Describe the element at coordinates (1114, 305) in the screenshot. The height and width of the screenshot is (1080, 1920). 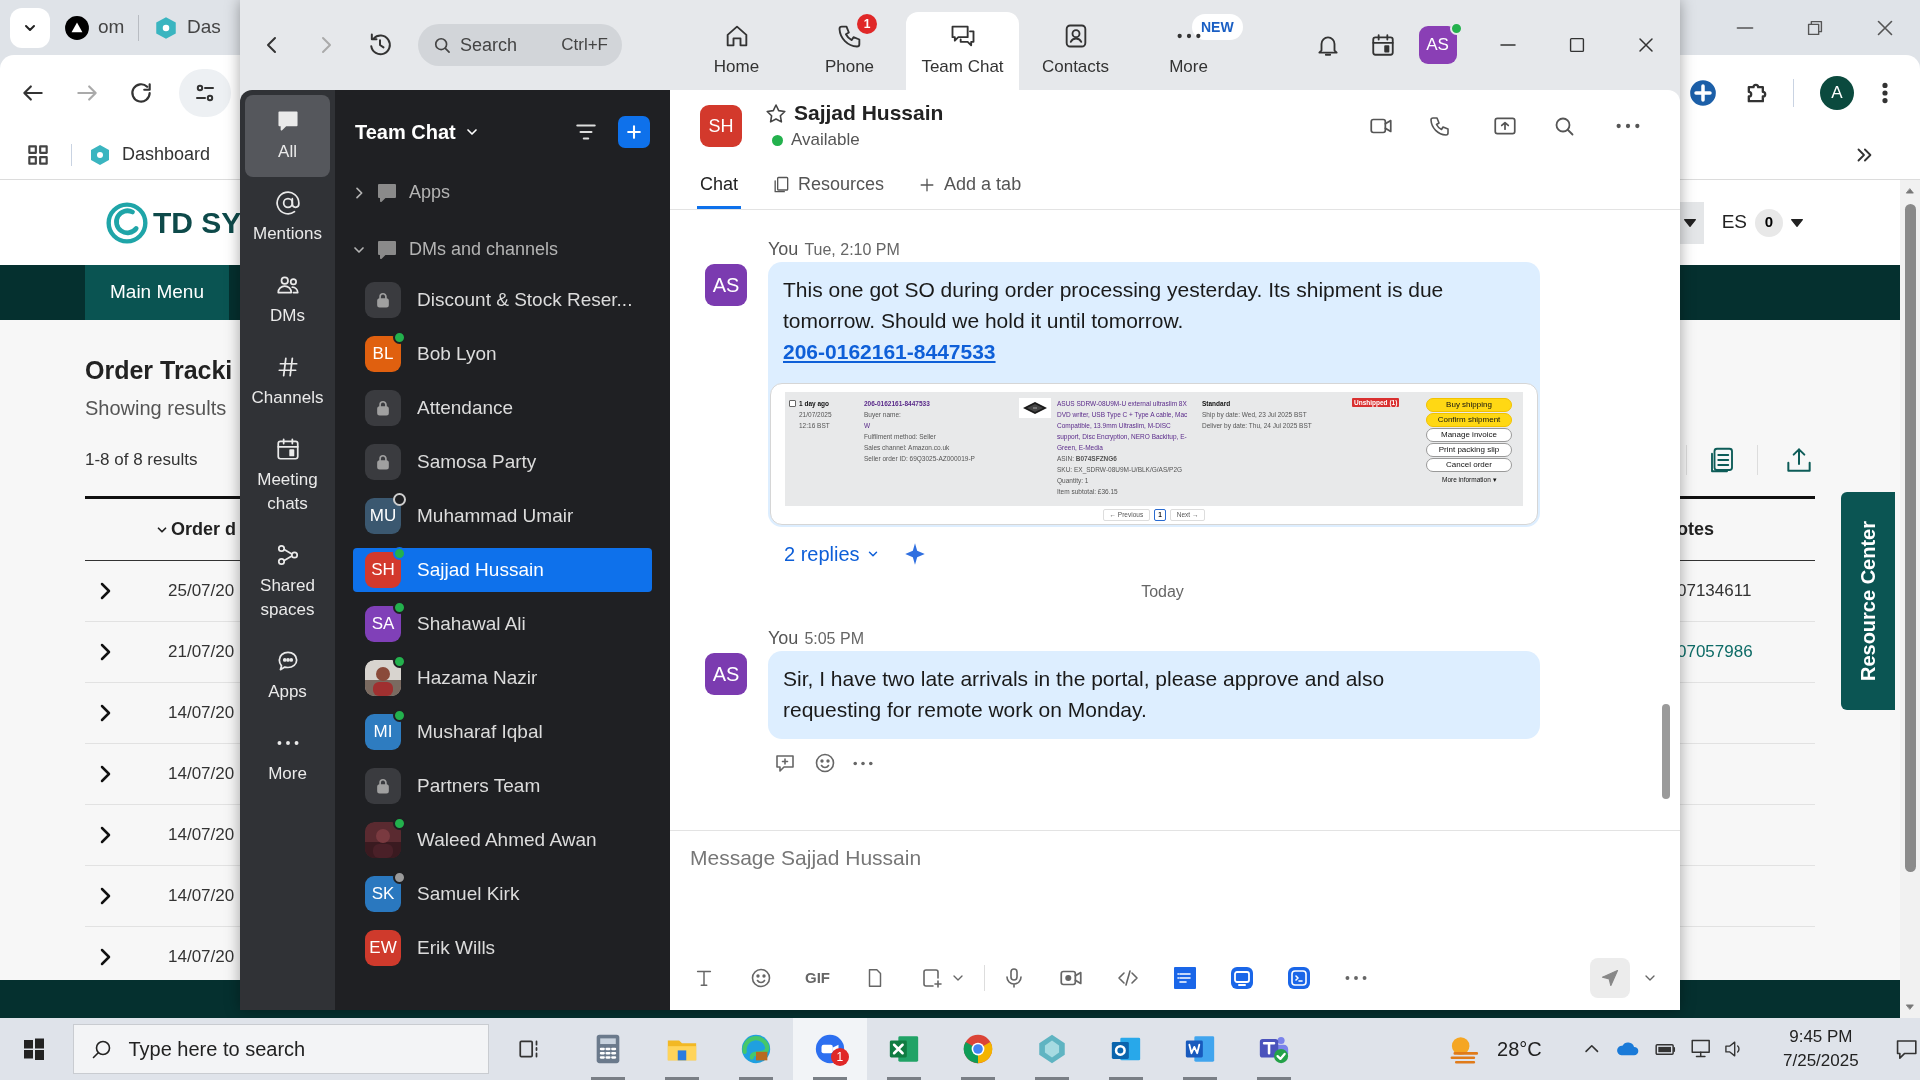
I see `message-text: This one got SO during order processing yesterday. Its shipment is due tomorrow. Should we hold it until tomorrow.` at that location.